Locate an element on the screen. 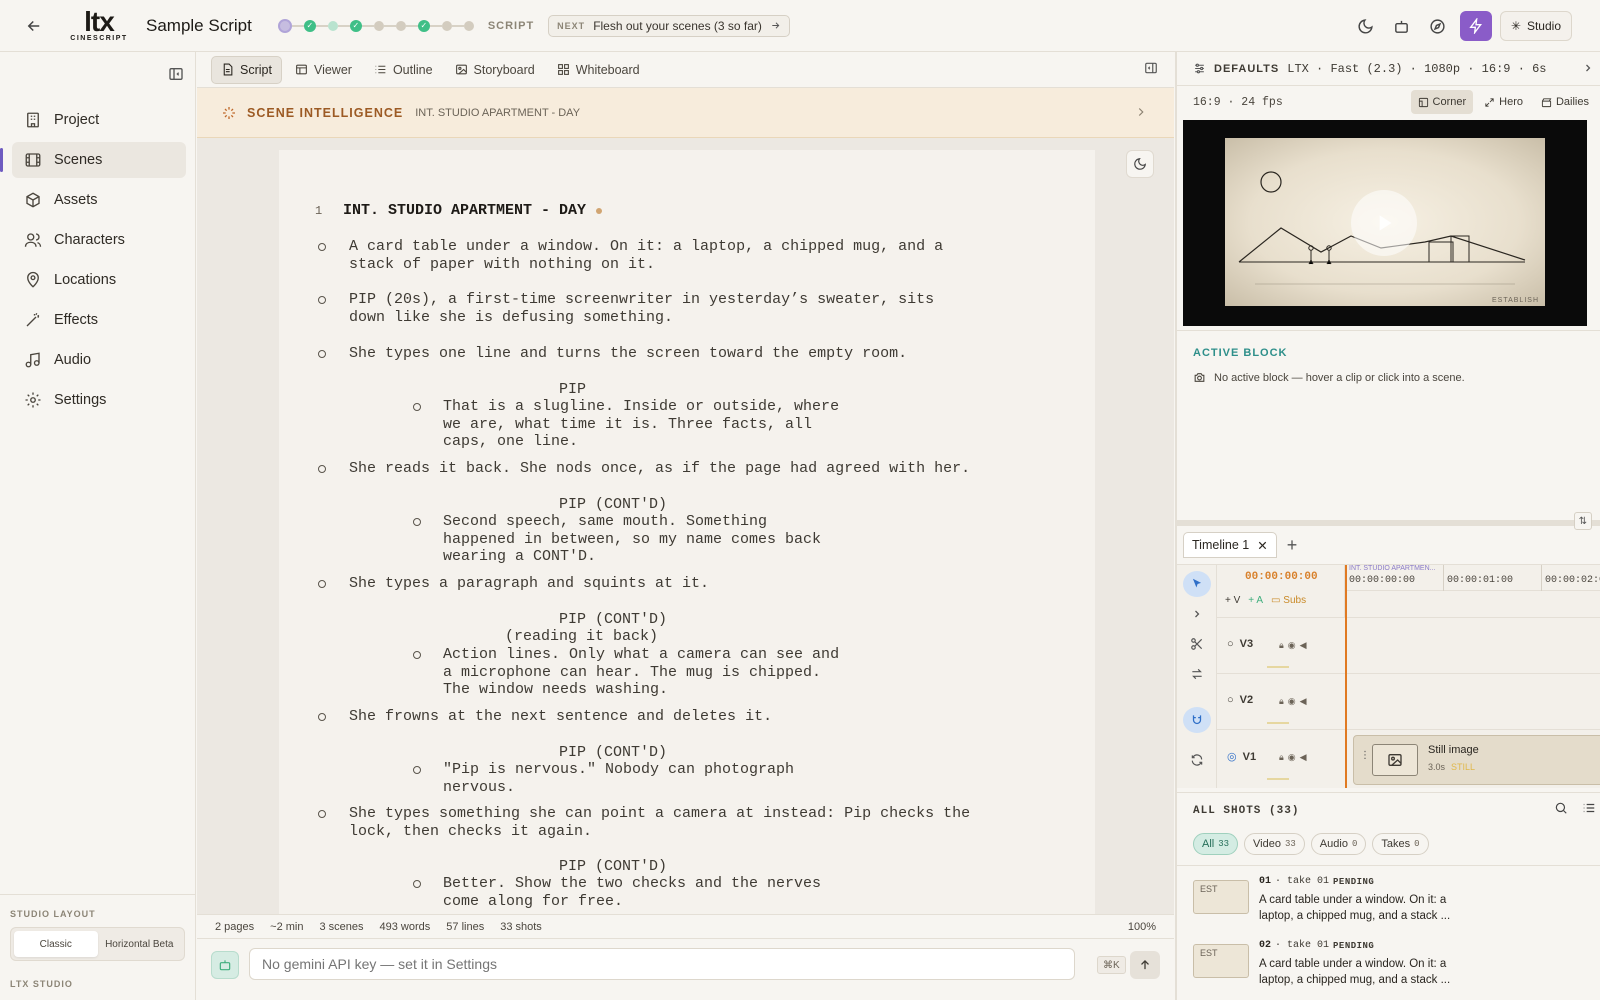  send-button is located at coordinates (1145, 965).